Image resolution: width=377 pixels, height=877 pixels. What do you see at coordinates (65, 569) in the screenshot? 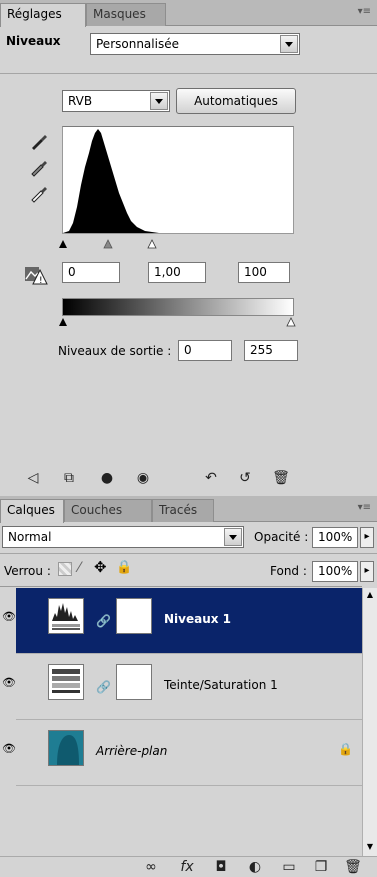
I see `lock-transparency-icon` at bounding box center [65, 569].